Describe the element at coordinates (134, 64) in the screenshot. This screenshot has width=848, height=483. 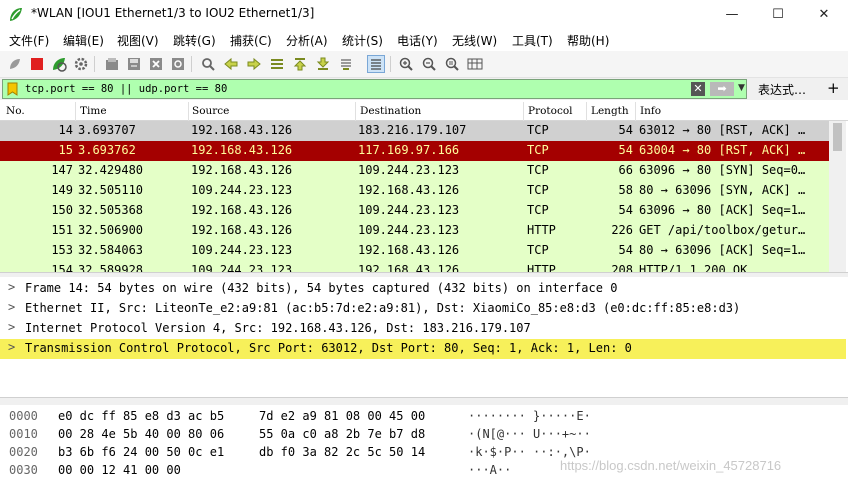
I see `save-file-icon` at that location.